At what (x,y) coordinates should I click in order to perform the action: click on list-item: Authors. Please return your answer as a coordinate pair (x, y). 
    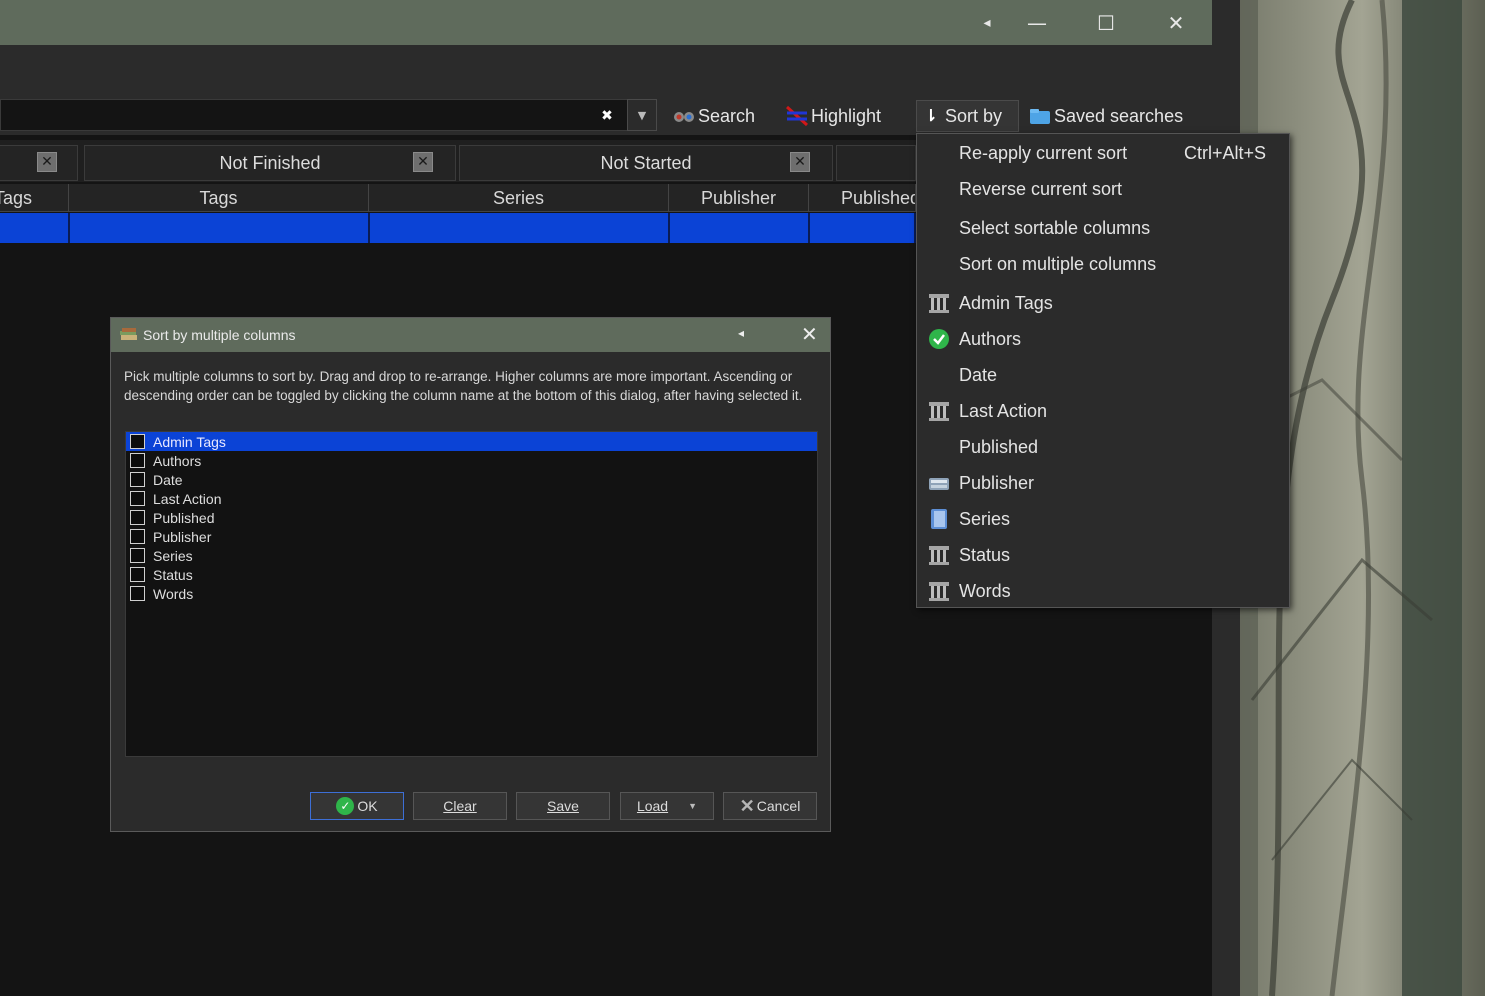
    Looking at the image, I should click on (471, 460).